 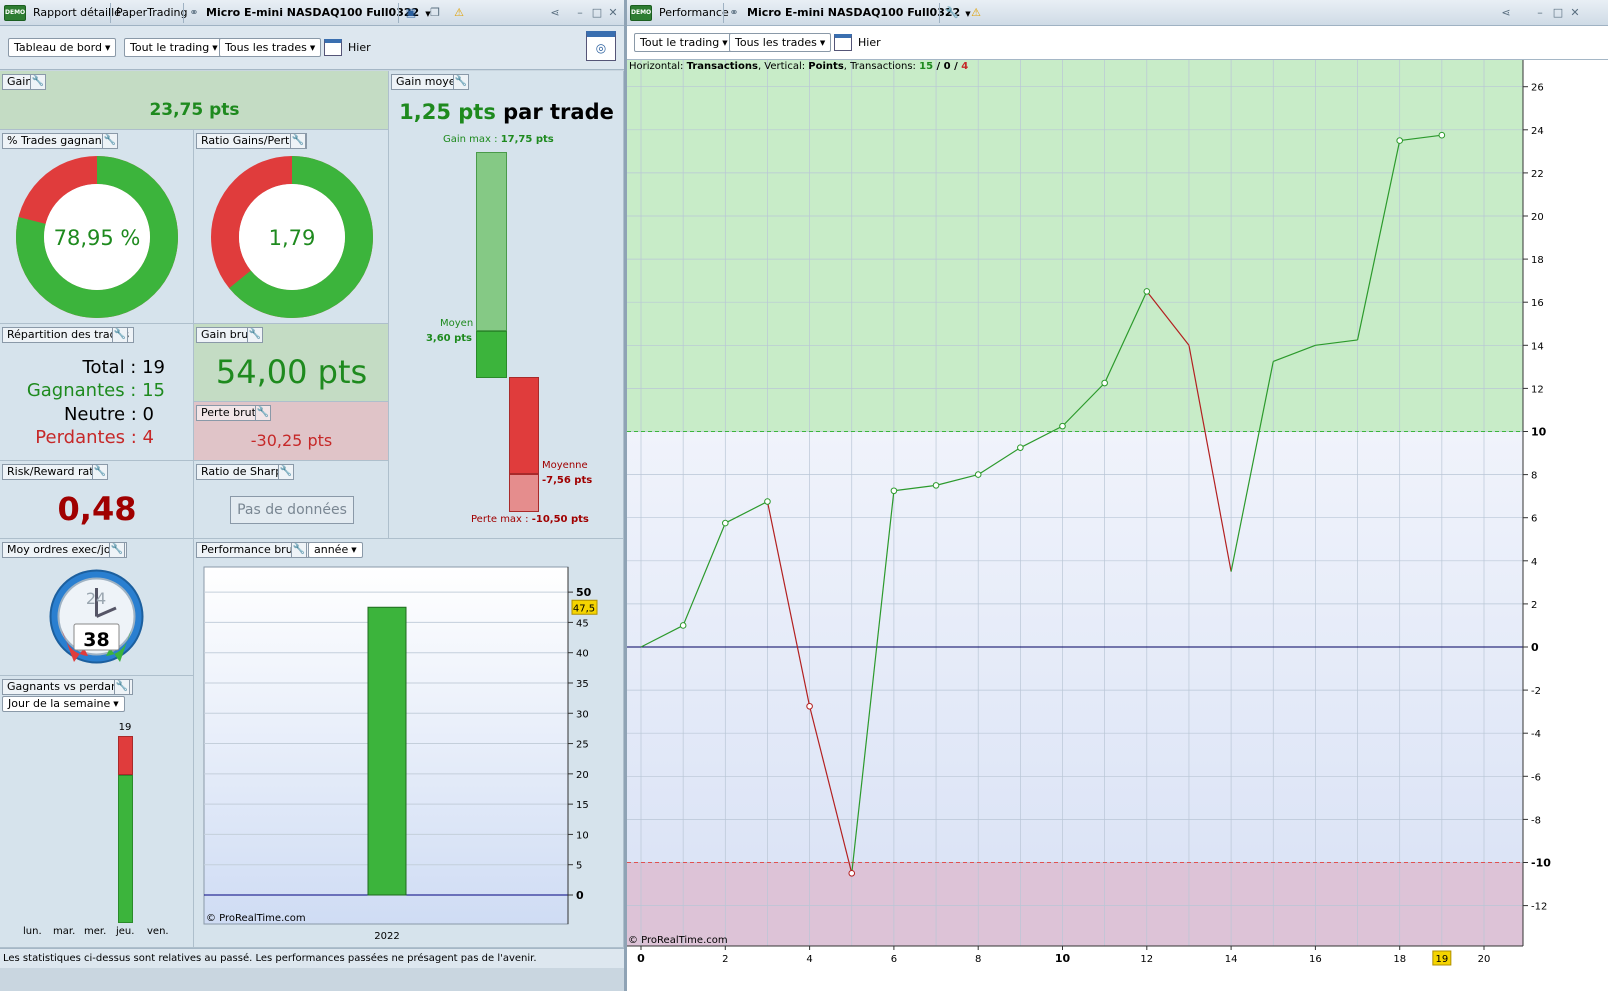 I want to click on weekday-dropdown: Jour de la semaine ▼, so click(x=63, y=704).